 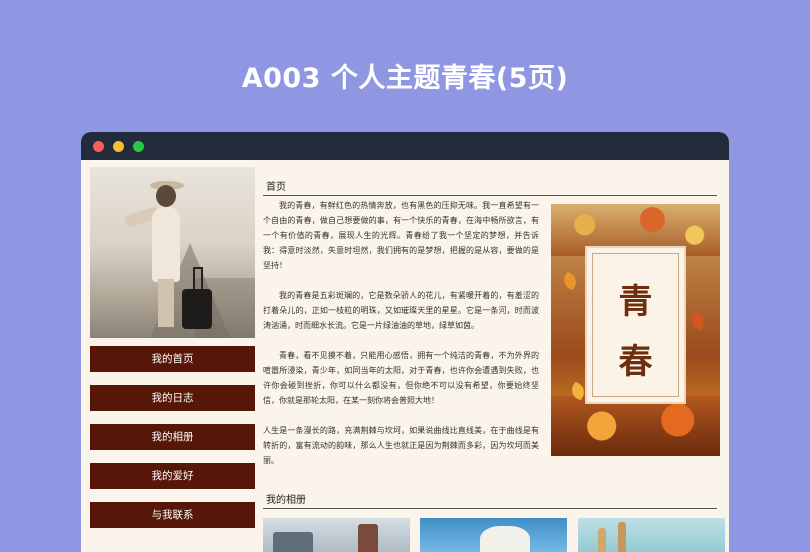 I want to click on hero-photo, so click(x=172, y=252).